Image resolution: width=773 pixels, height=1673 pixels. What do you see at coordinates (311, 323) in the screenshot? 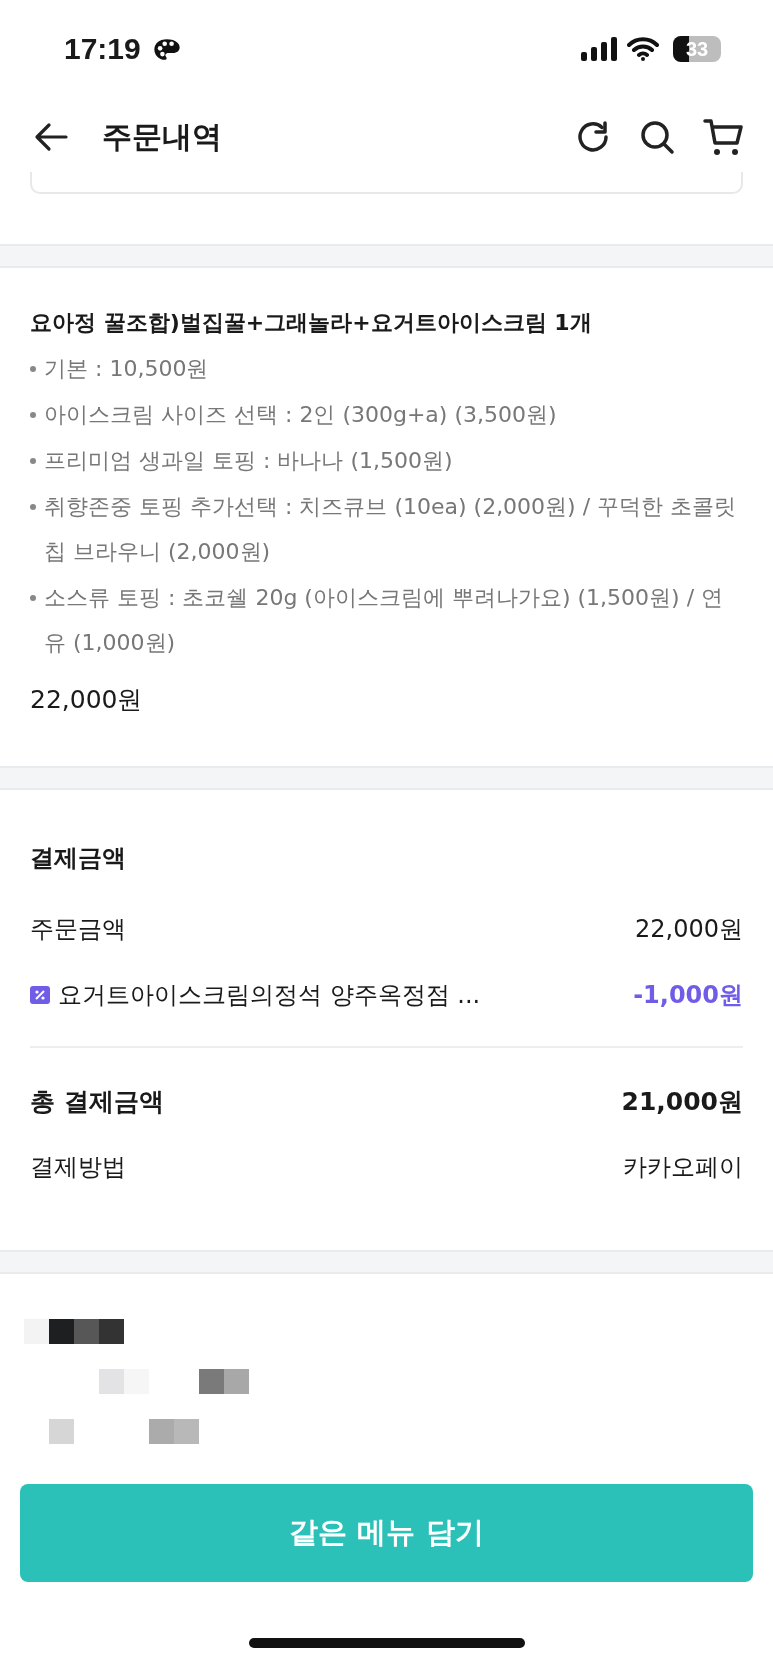
I see `menu-item-title: 요아정 꿀조합)벌집꿀+그래놀라+요거트아이스크림 1개` at bounding box center [311, 323].